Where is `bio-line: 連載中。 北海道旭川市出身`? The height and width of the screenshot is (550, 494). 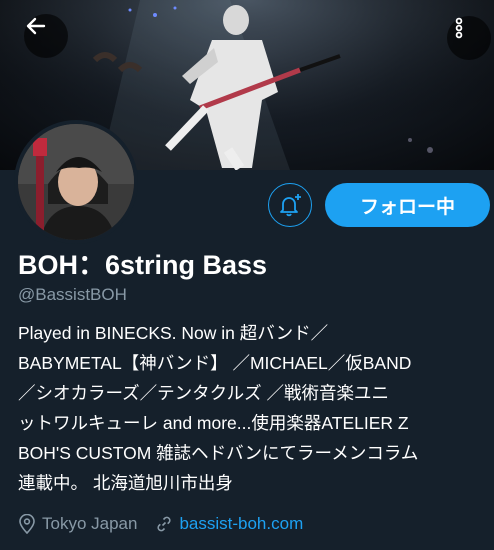 bio-line: 連載中。 北海道旭川市出身 is located at coordinates (125, 483).